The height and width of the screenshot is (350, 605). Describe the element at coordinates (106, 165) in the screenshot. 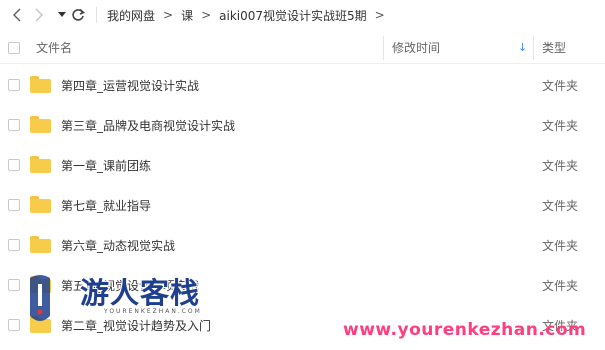

I see `file-name: 第一章_课前团练` at that location.